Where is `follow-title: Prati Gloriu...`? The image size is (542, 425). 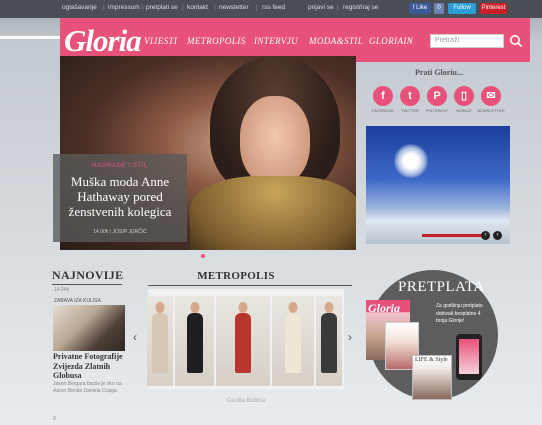 follow-title: Prati Gloriu... is located at coordinates (439, 72).